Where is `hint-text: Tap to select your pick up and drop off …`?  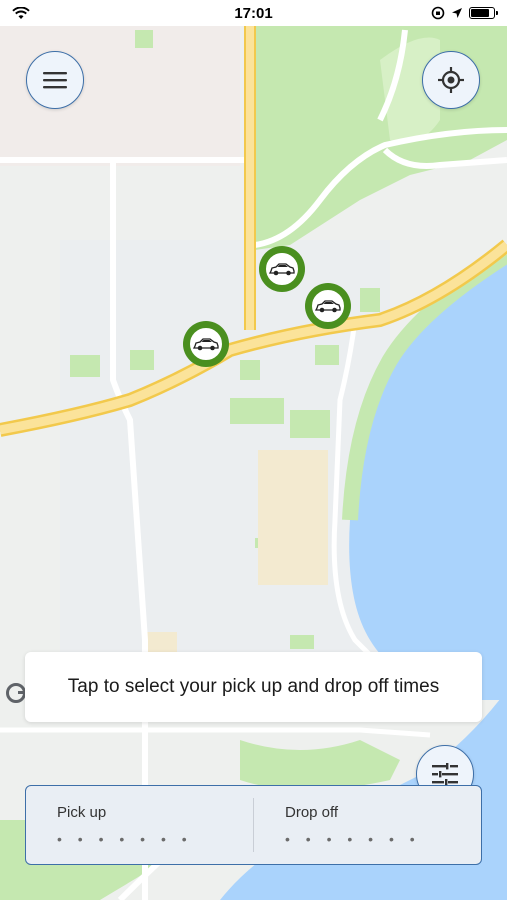
hint-text: Tap to select your pick up and drop off … is located at coordinates (253, 686).